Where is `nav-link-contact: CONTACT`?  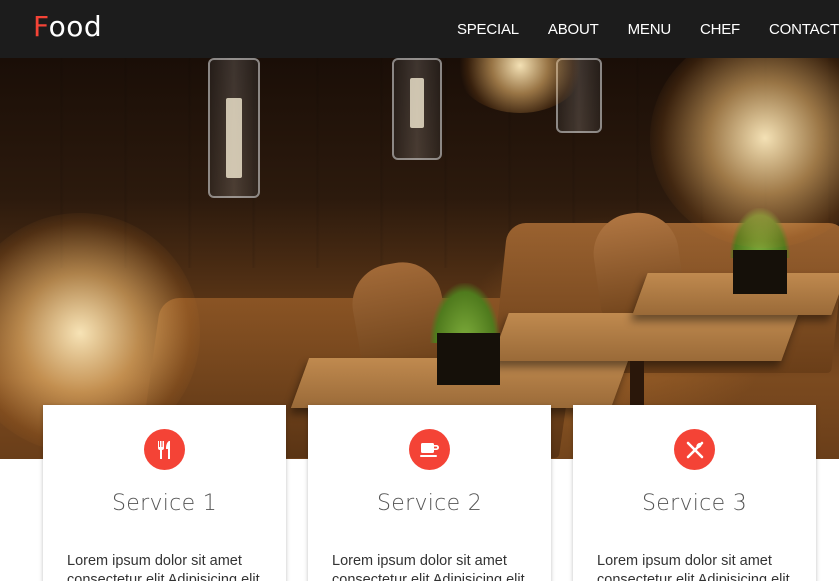 nav-link-contact: CONTACT is located at coordinates (804, 29).